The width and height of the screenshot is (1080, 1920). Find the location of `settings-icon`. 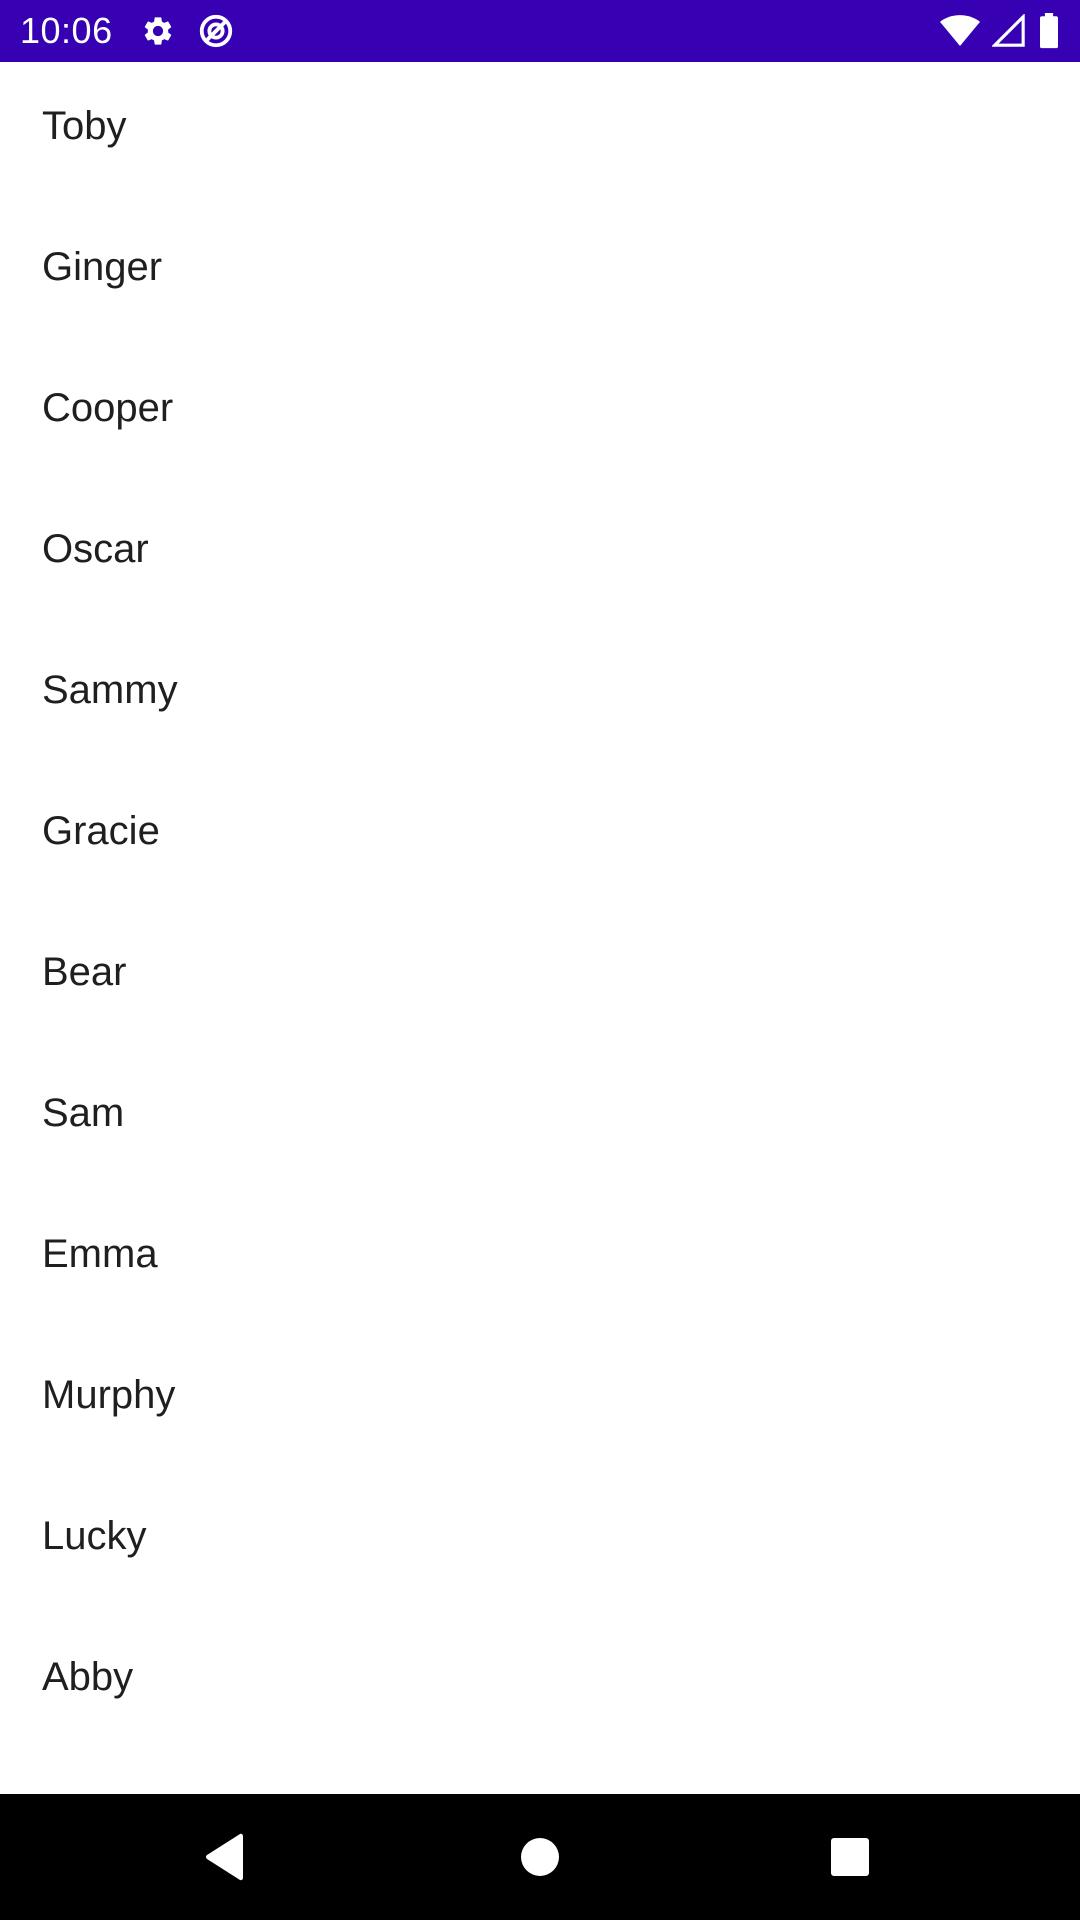

settings-icon is located at coordinates (158, 31).